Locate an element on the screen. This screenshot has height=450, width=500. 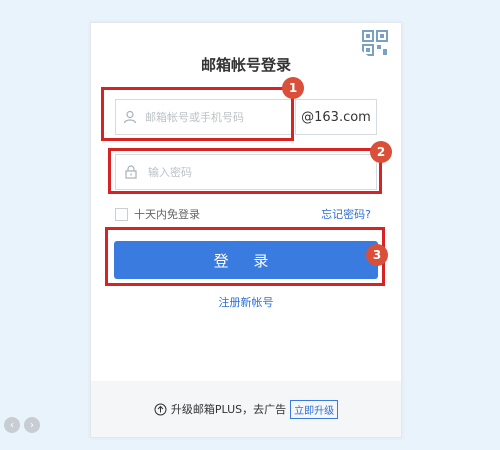
remember-checkbox is located at coordinates (121, 214).